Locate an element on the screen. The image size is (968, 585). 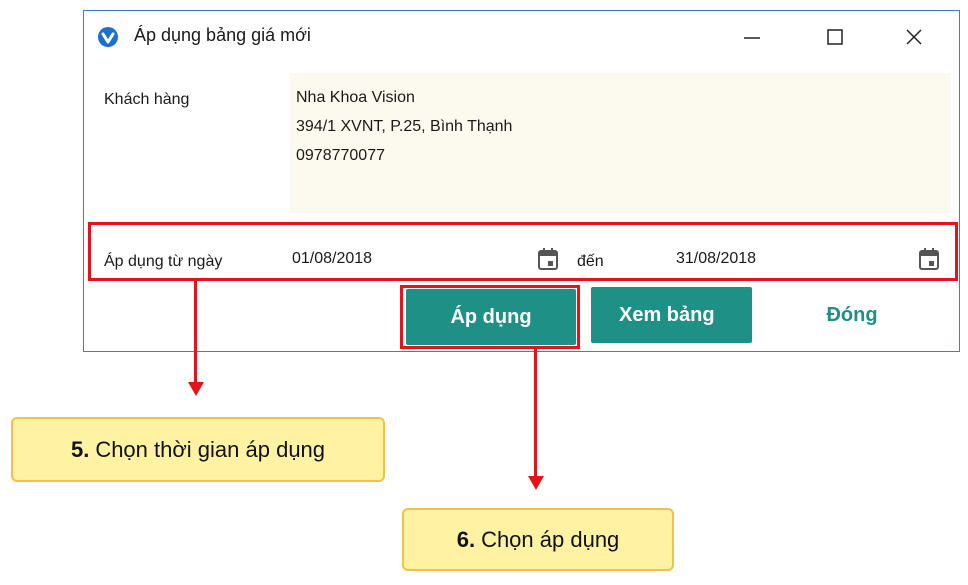
arrow-head-step6 is located at coordinates (536, 483).